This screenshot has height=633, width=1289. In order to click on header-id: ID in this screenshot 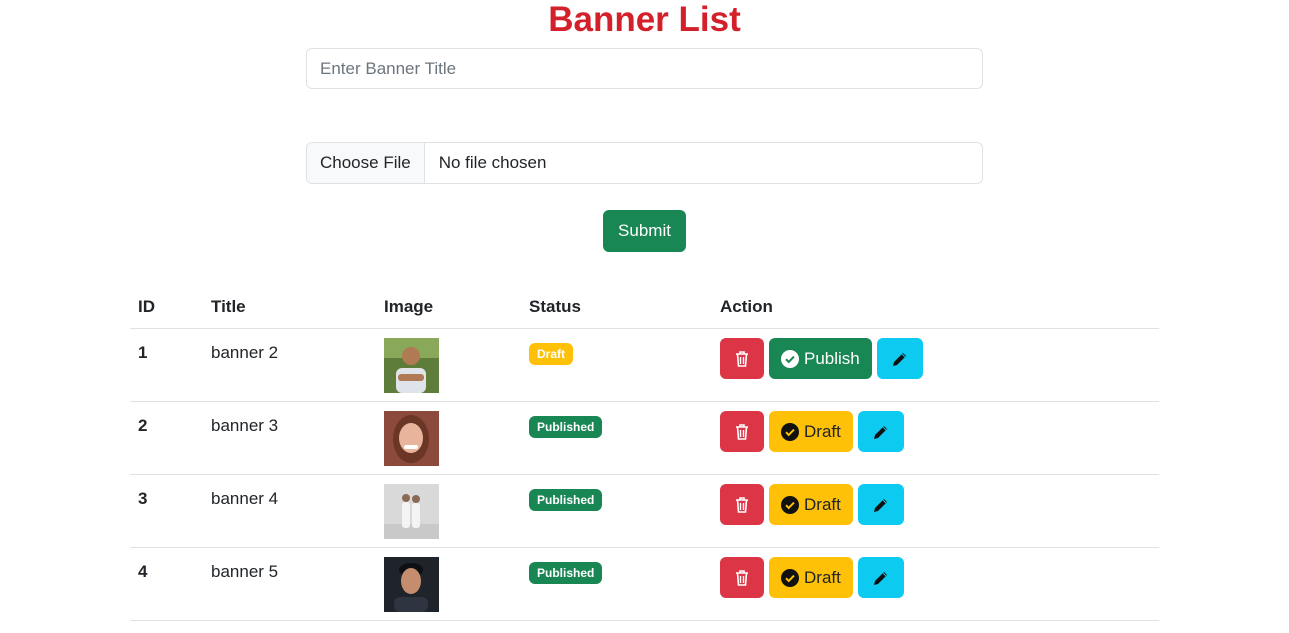, I will do `click(166, 307)`.